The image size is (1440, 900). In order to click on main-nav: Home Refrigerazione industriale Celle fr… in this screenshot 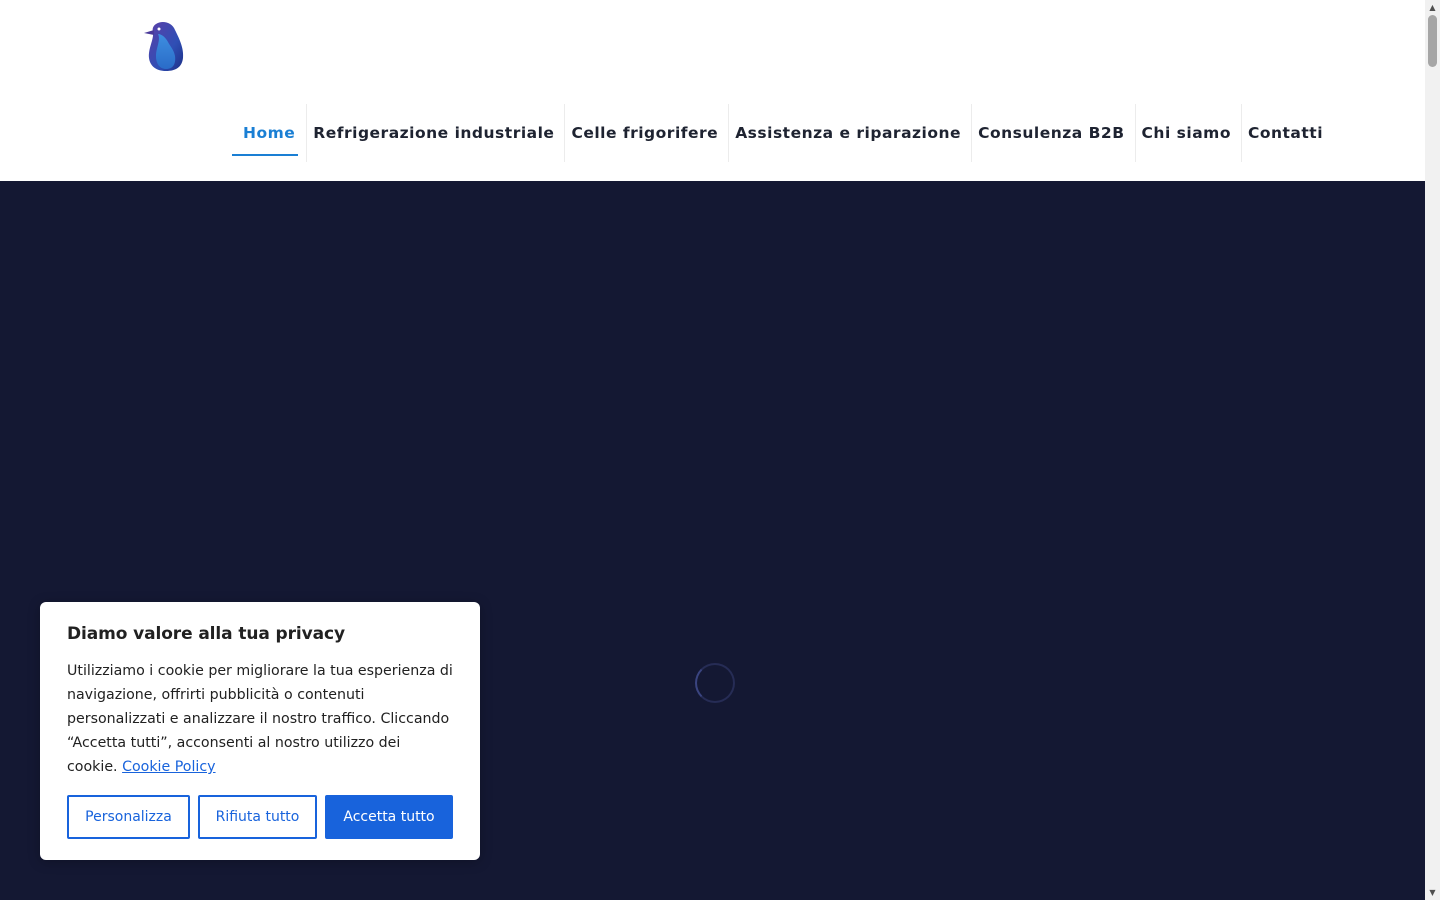, I will do `click(782, 133)`.